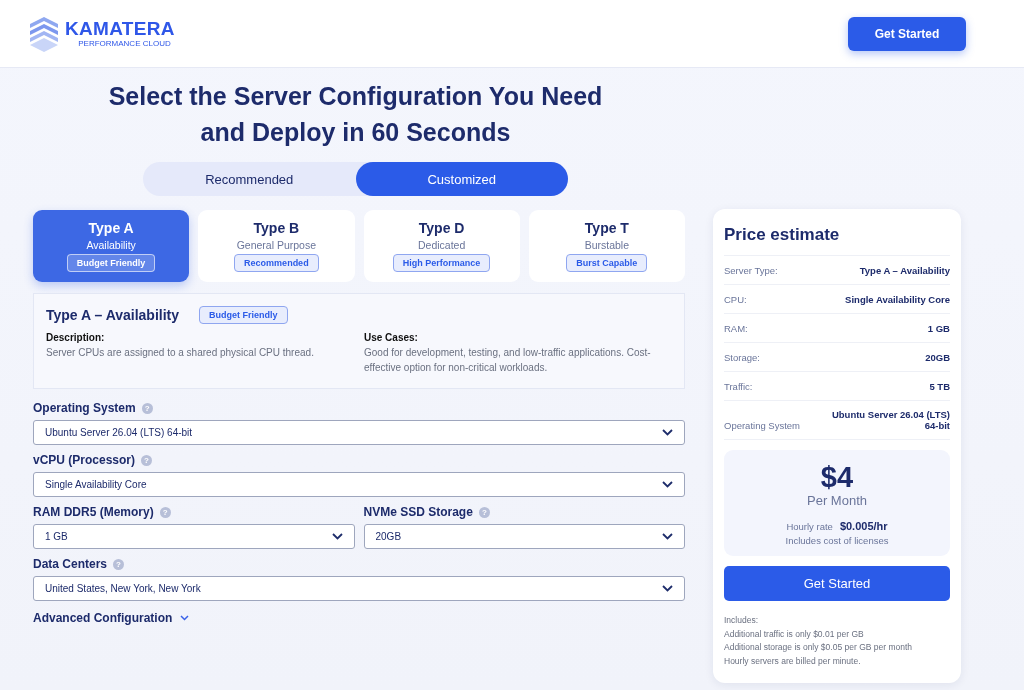  I want to click on includes-note: Includes:, so click(742, 620).